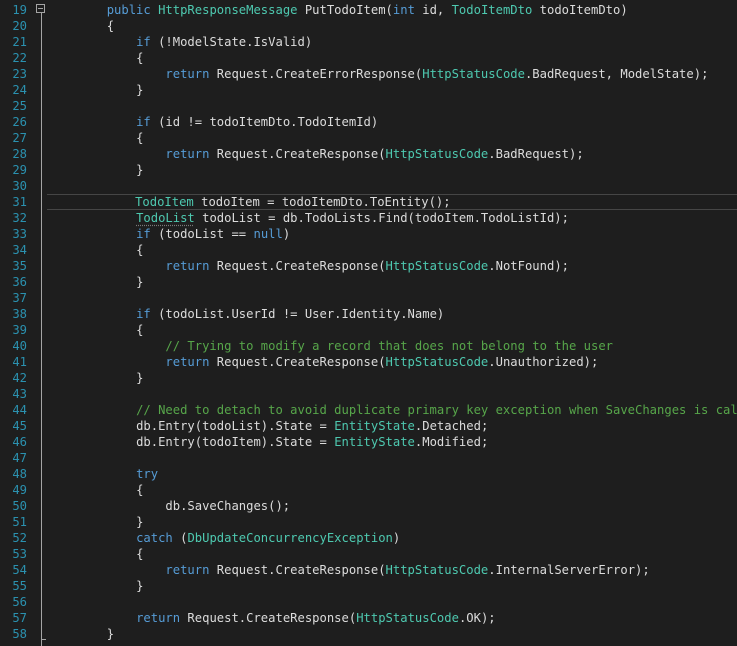 This screenshot has height=646, width=737. Describe the element at coordinates (286, 234) in the screenshot. I see `code-token: )` at that location.